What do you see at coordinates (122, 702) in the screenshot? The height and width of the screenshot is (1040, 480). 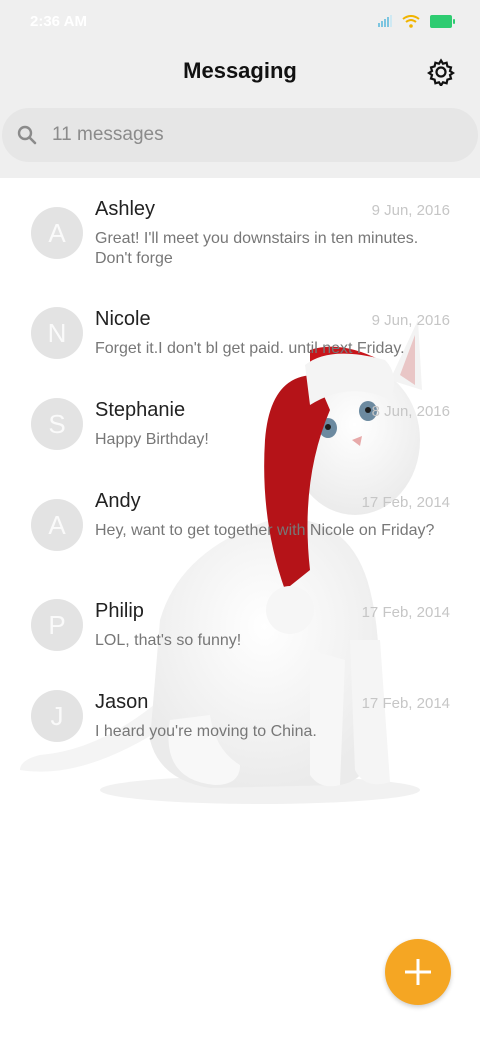 I see `contact-name: Jason` at bounding box center [122, 702].